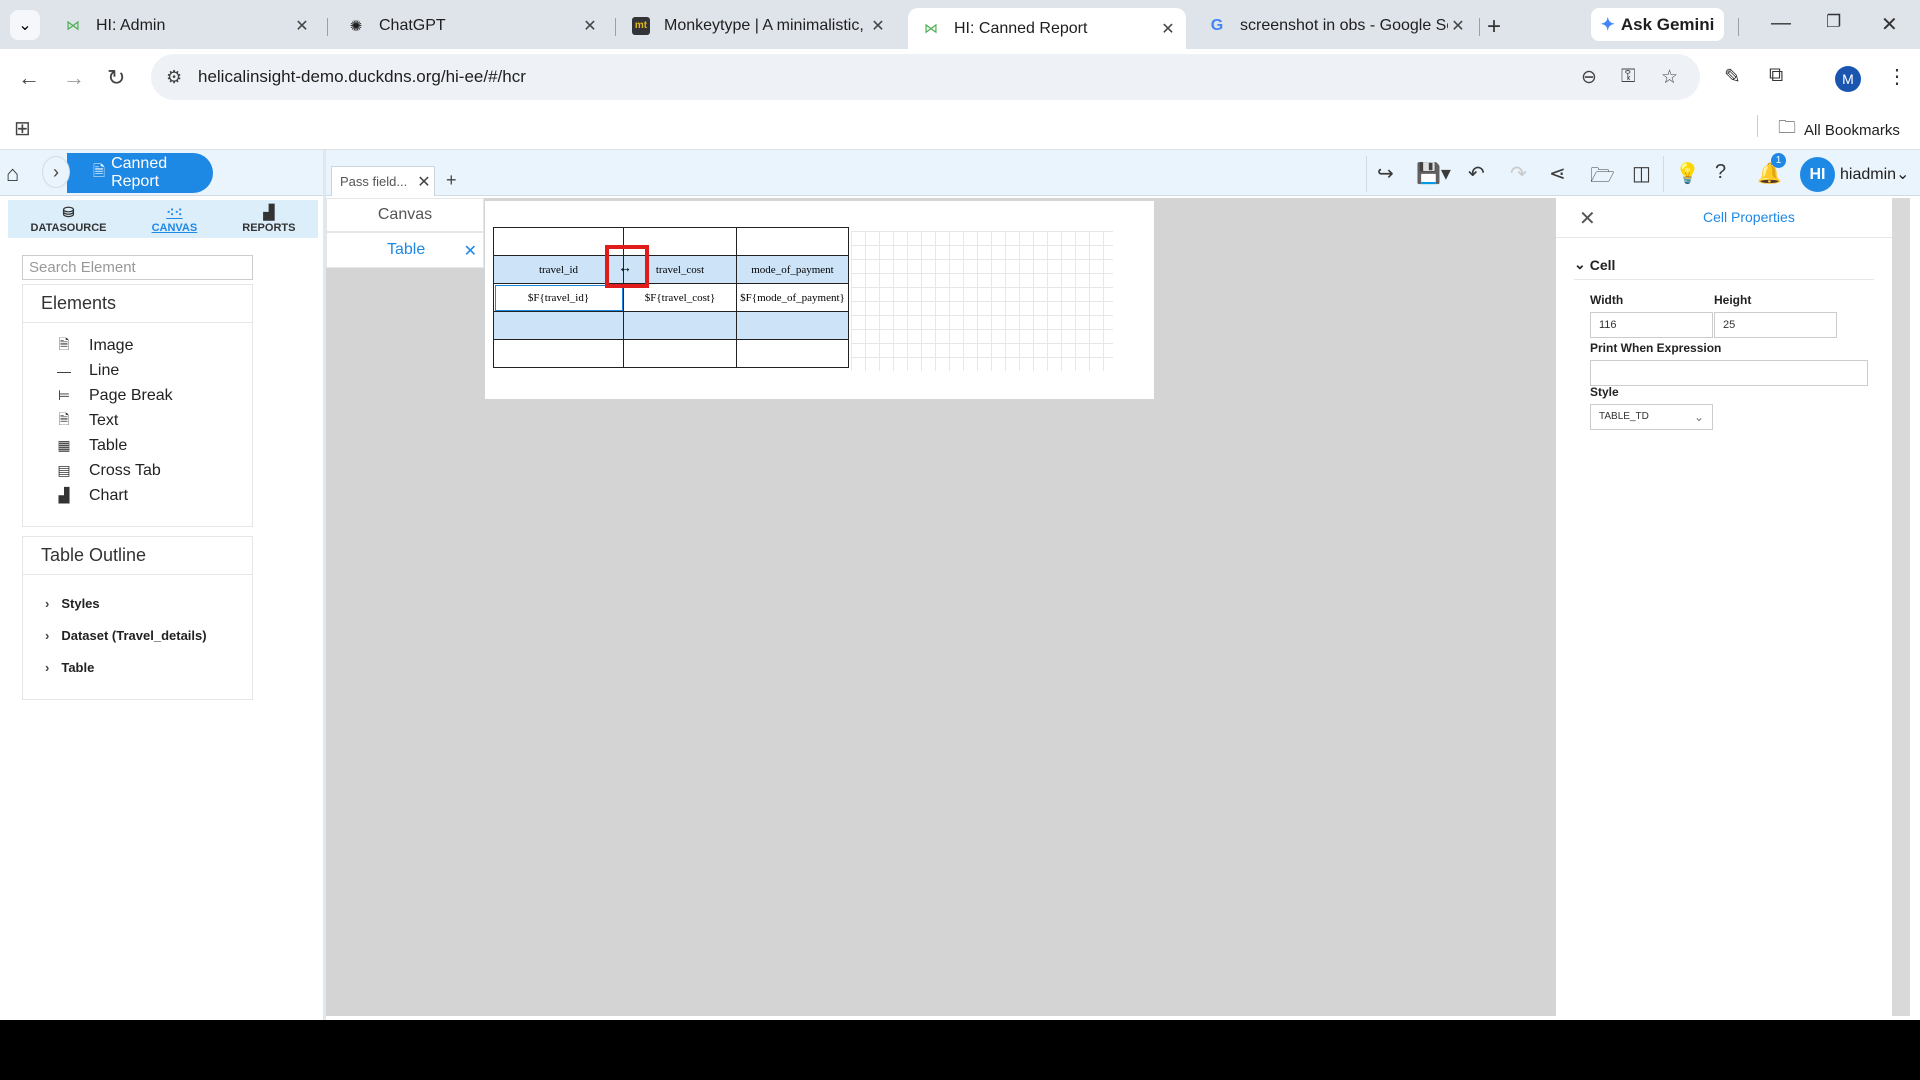 This screenshot has width=1920, height=1080. Describe the element at coordinates (137, 635) in the screenshot. I see `outline-dataset: › Dataset (Travel_details)` at that location.